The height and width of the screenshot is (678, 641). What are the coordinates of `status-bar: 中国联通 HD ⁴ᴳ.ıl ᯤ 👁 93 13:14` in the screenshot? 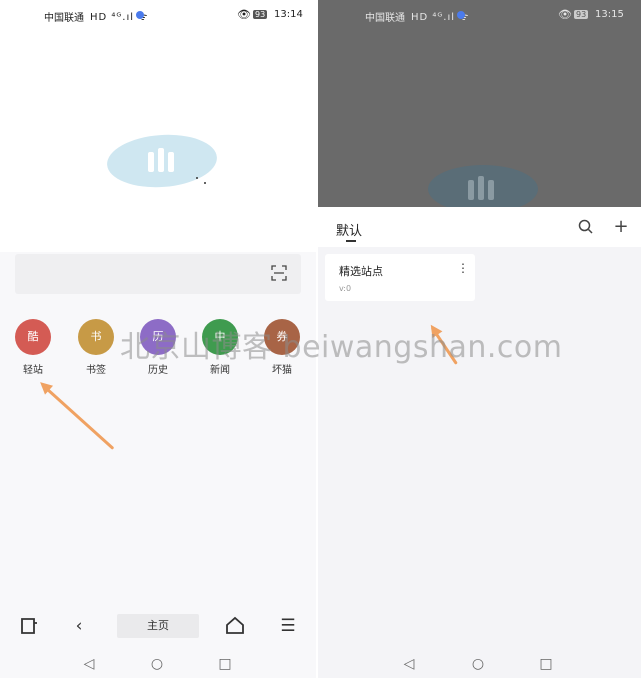 It's located at (158, 15).